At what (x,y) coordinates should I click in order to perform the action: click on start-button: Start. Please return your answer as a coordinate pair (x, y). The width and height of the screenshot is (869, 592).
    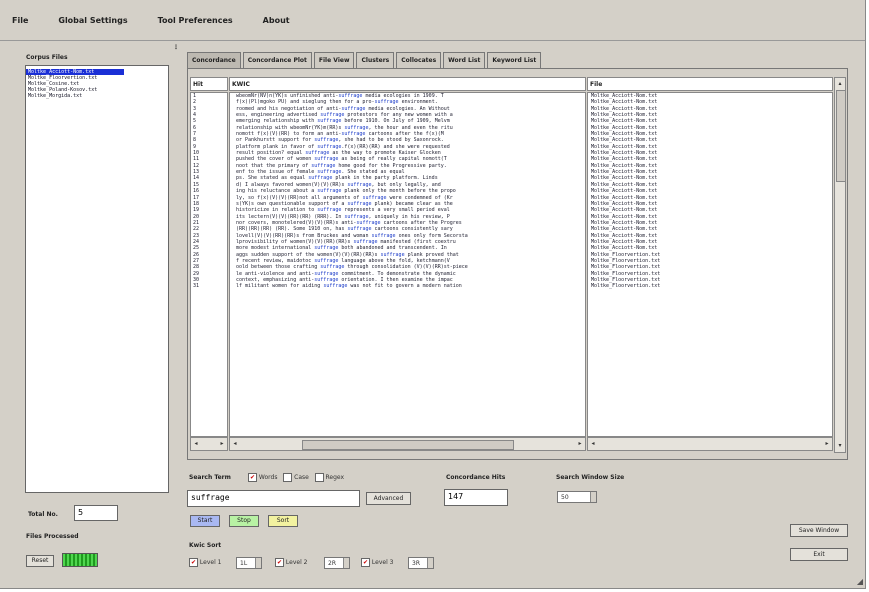
    Looking at the image, I should click on (205, 521).